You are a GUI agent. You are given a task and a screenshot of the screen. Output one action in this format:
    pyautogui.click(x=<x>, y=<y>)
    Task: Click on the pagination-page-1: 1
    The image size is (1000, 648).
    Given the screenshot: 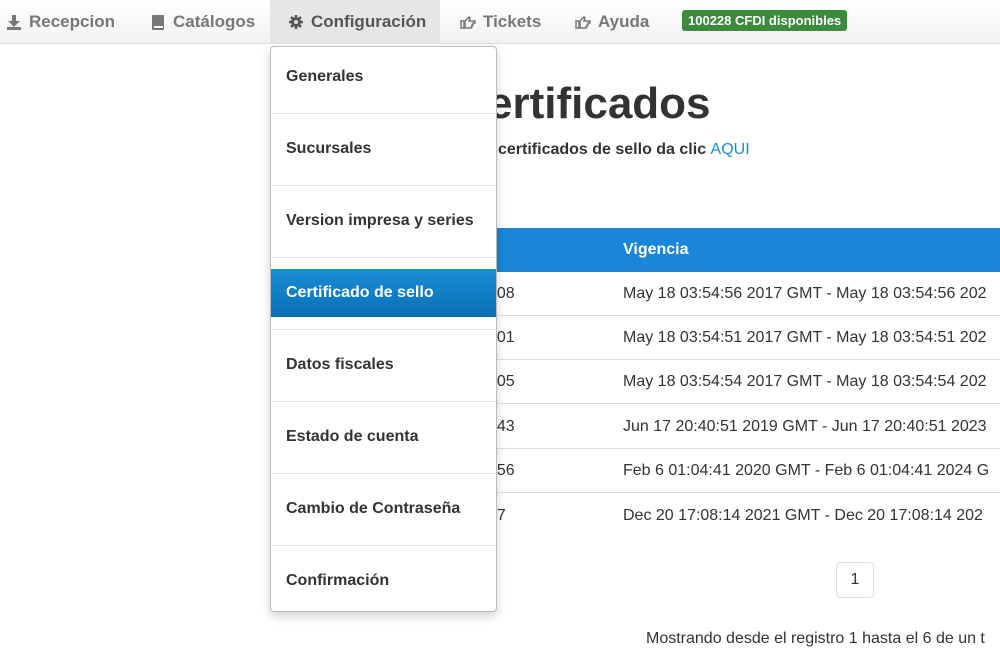 What is the action you would take?
    pyautogui.click(x=855, y=580)
    